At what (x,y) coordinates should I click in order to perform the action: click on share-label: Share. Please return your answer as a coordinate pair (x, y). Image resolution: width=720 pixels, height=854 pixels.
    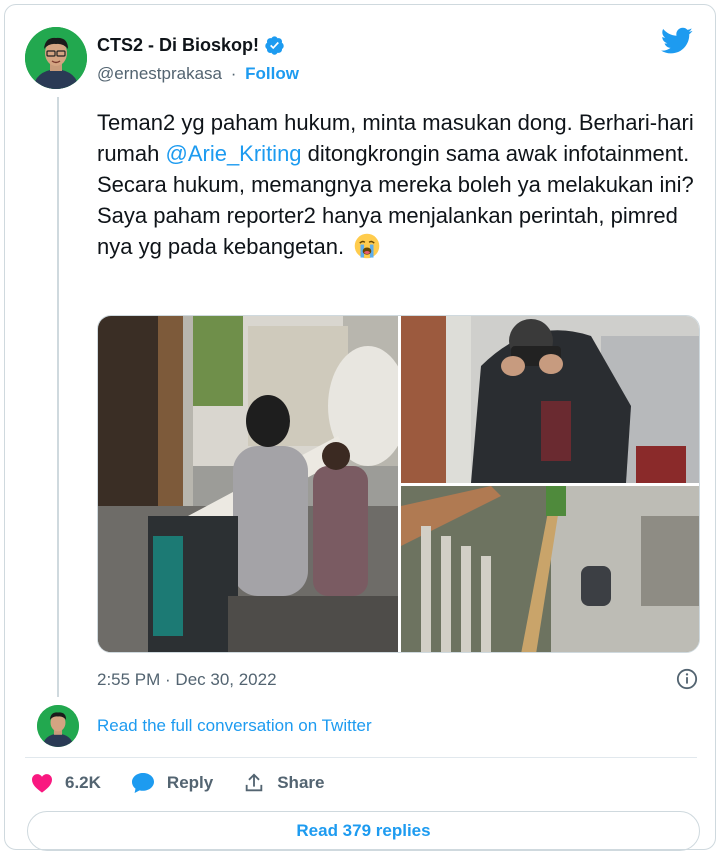
    Looking at the image, I should click on (301, 782).